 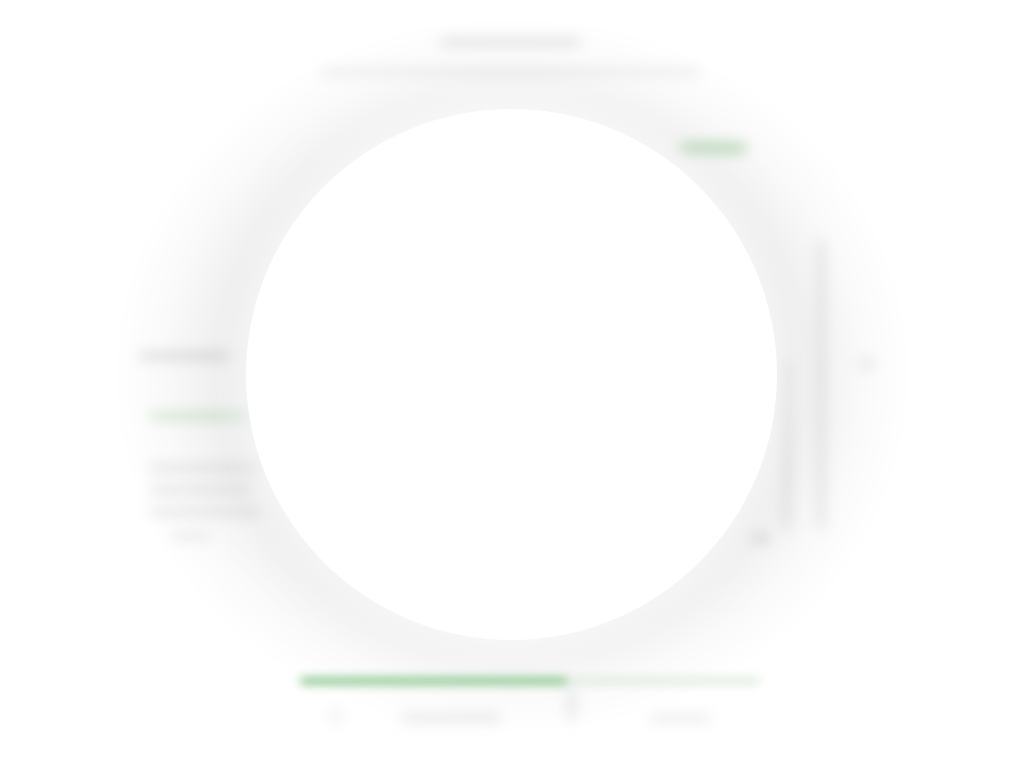 What do you see at coordinates (571, 705) in the screenshot?
I see `blurred-footer-divider` at bounding box center [571, 705].